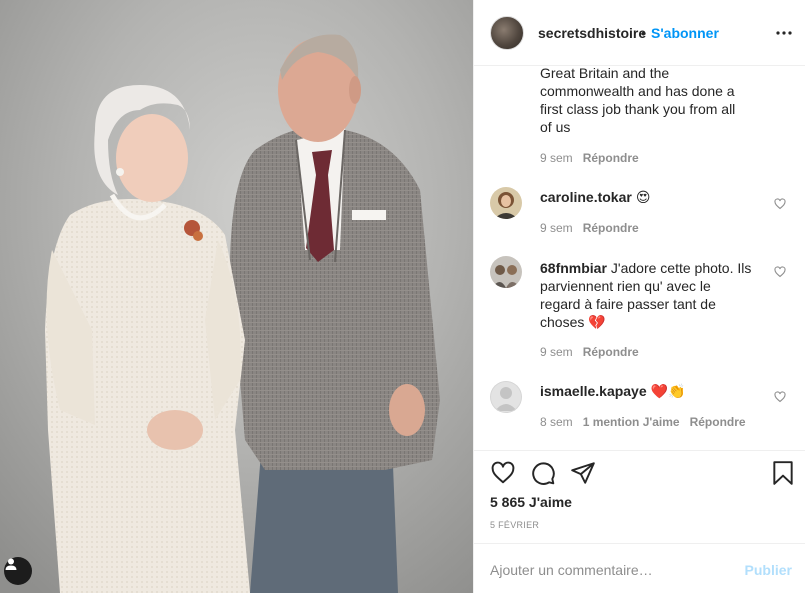 This screenshot has width=805, height=593. I want to click on paper-plane-icon, so click(583, 473).